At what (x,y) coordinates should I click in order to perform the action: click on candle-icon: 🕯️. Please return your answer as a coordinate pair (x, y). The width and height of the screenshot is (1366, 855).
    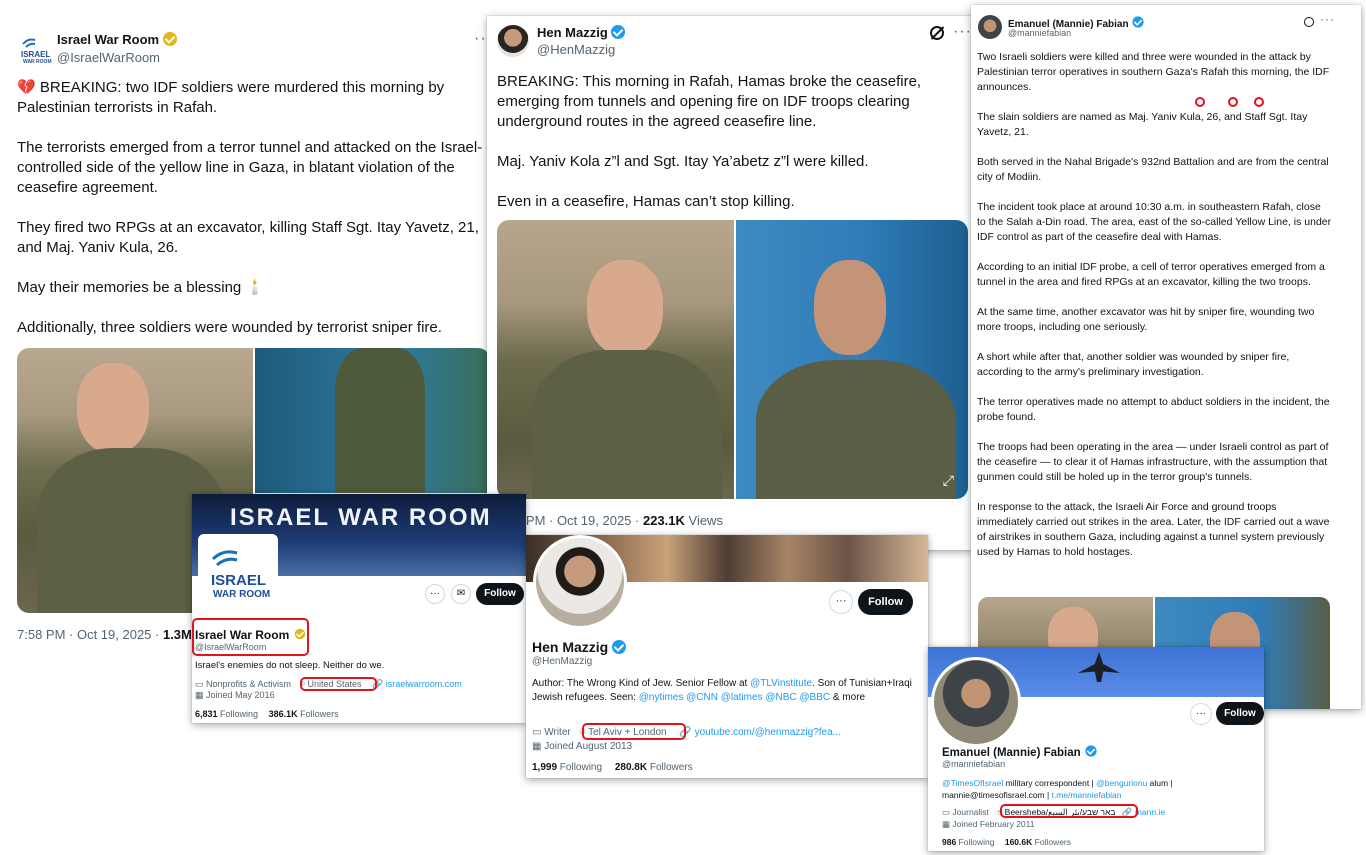
    Looking at the image, I should click on (255, 287).